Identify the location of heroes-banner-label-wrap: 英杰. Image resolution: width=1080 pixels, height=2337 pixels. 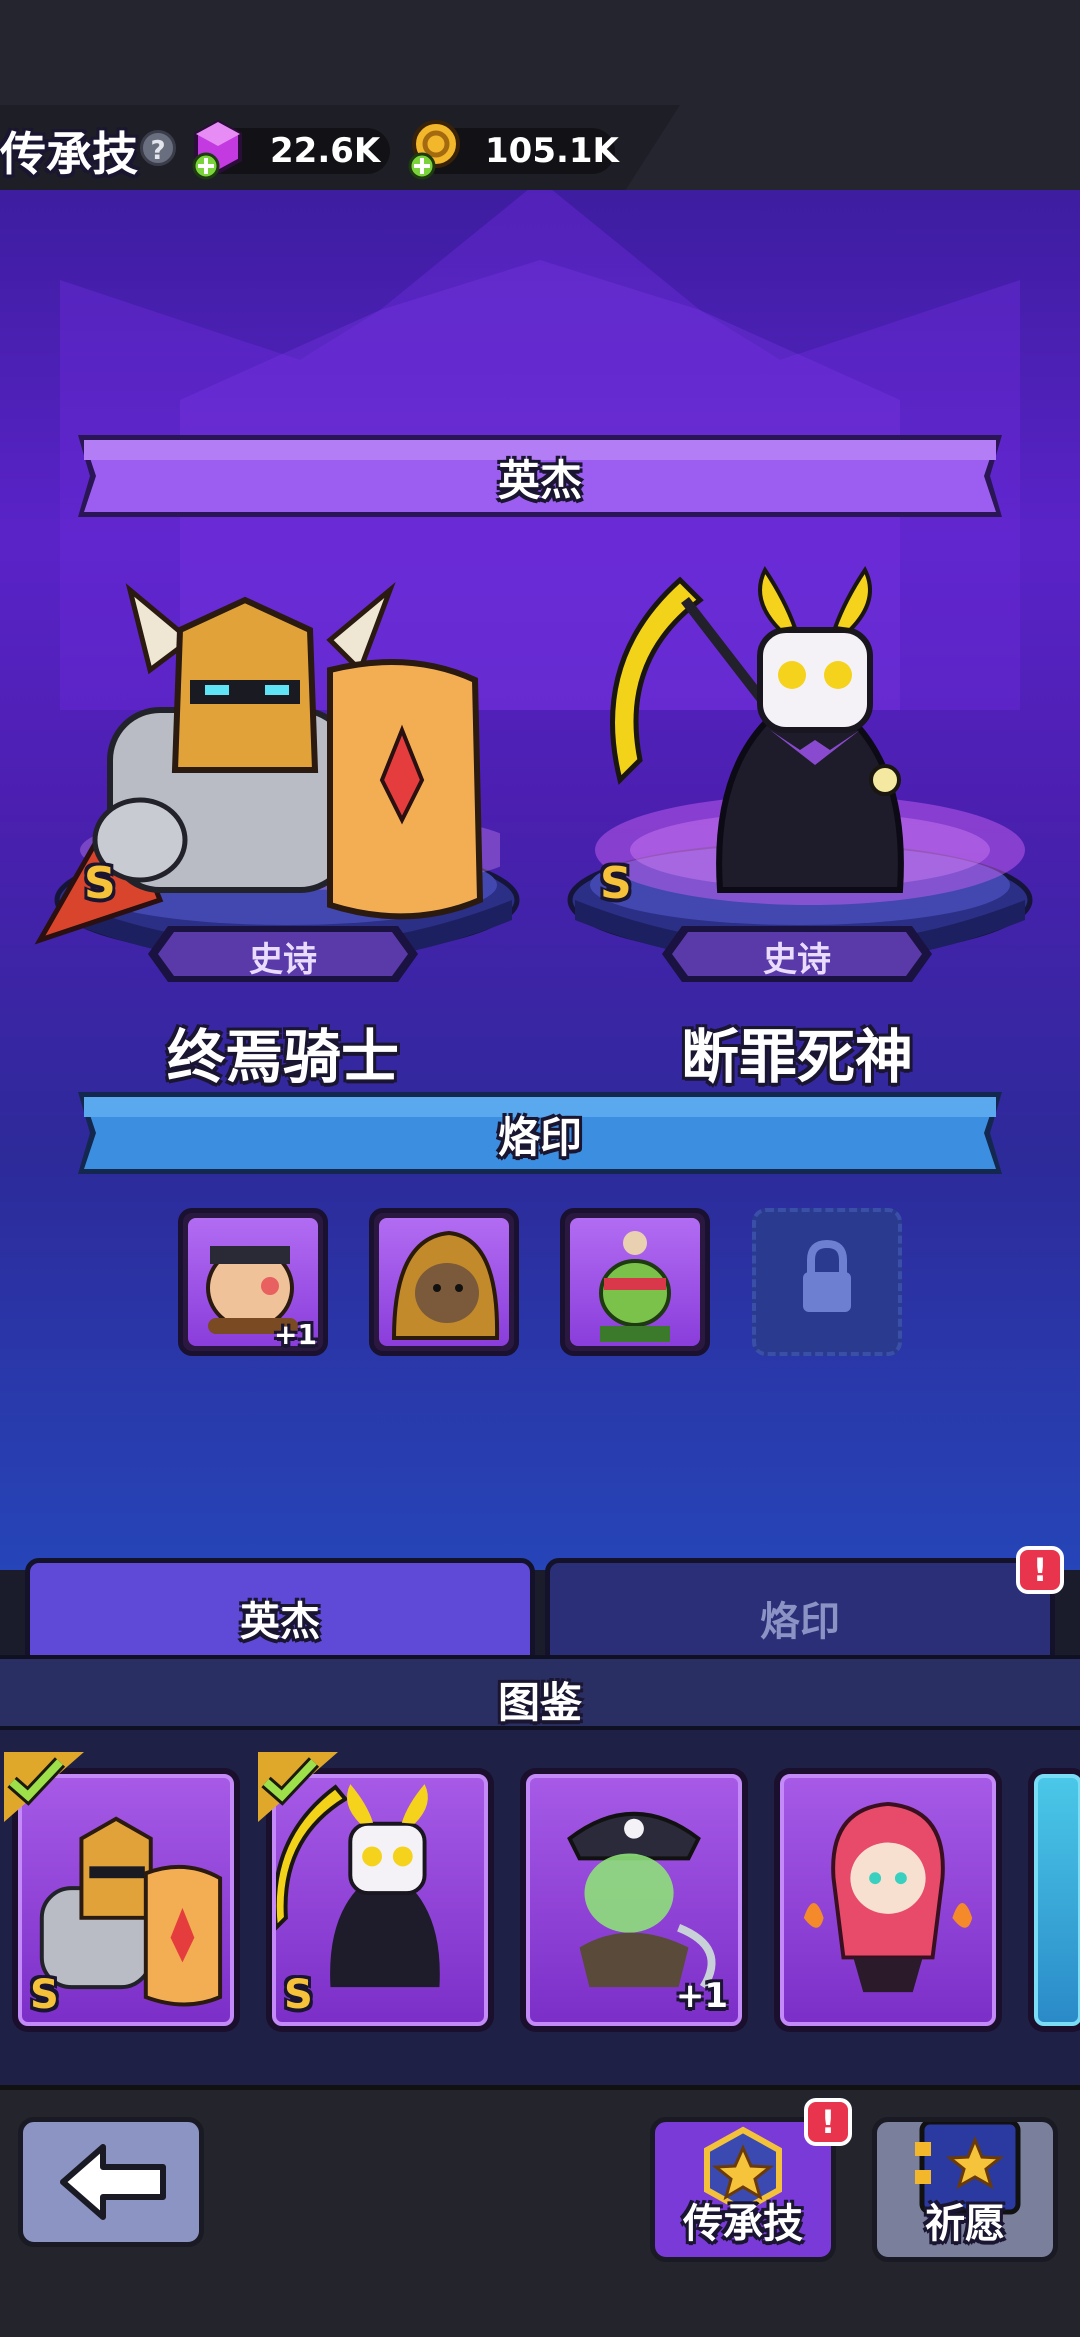
(540, 476).